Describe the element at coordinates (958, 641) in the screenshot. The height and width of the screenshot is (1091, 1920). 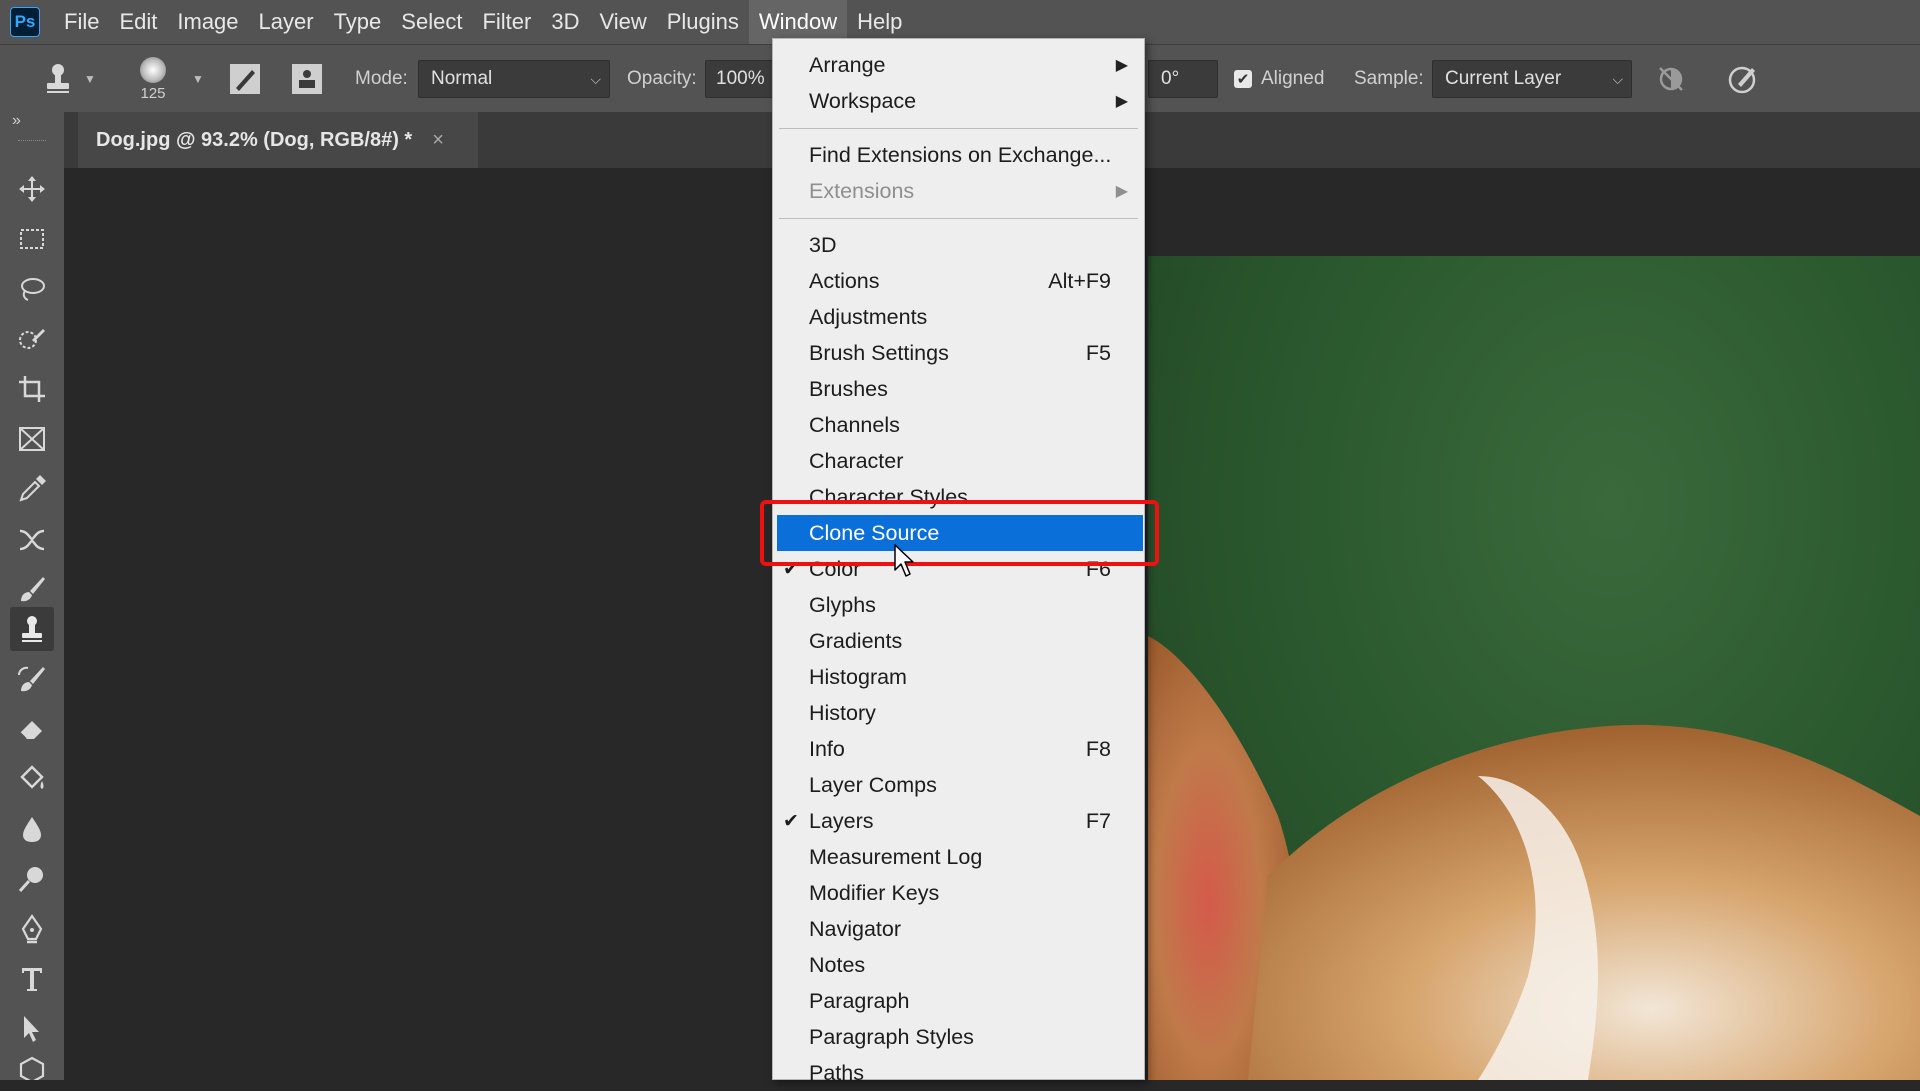
I see `menu-item-gradients: Gradients` at that location.